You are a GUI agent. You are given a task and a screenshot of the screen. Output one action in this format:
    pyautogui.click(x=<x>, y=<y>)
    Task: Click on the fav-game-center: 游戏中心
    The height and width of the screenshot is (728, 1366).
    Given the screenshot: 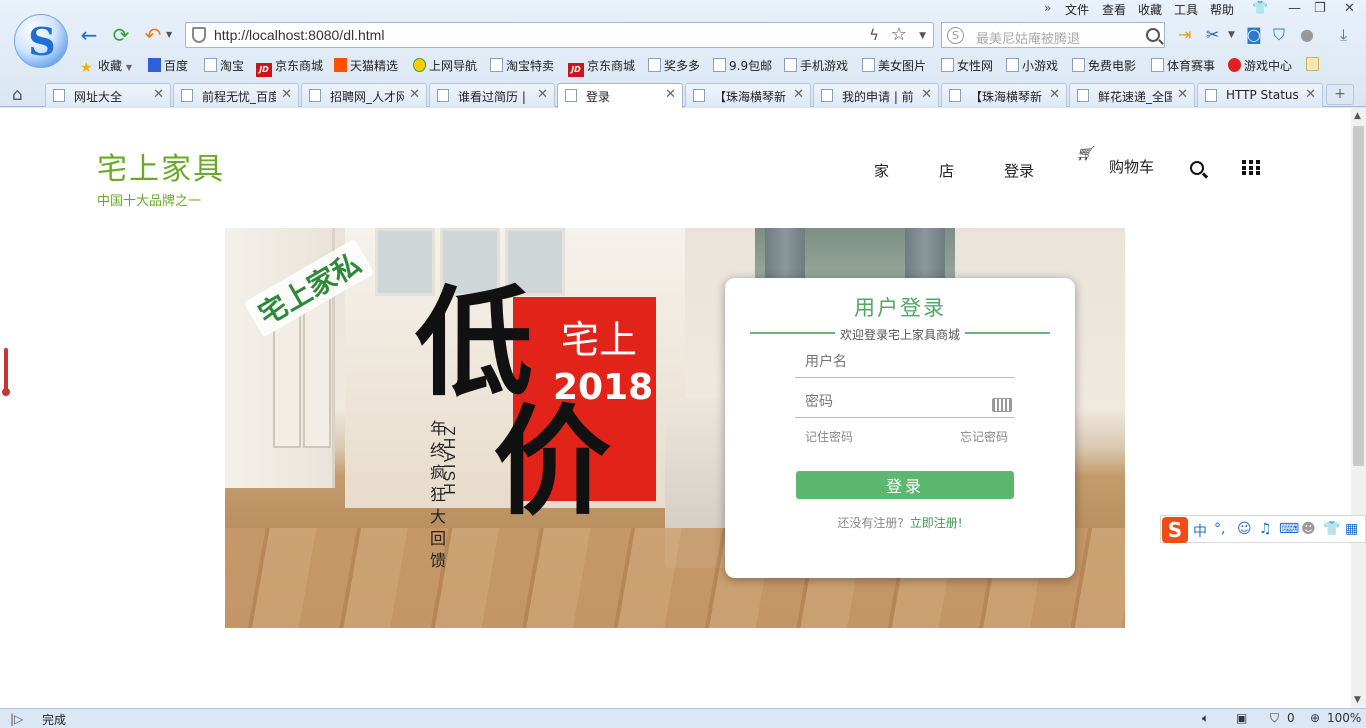 What is the action you would take?
    pyautogui.click(x=1260, y=65)
    